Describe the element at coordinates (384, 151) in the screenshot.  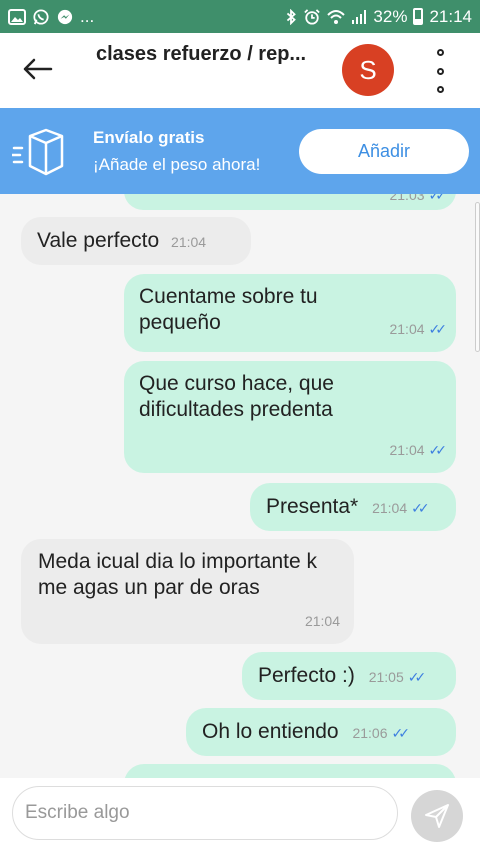
I see `add-weight-button: Añadir` at that location.